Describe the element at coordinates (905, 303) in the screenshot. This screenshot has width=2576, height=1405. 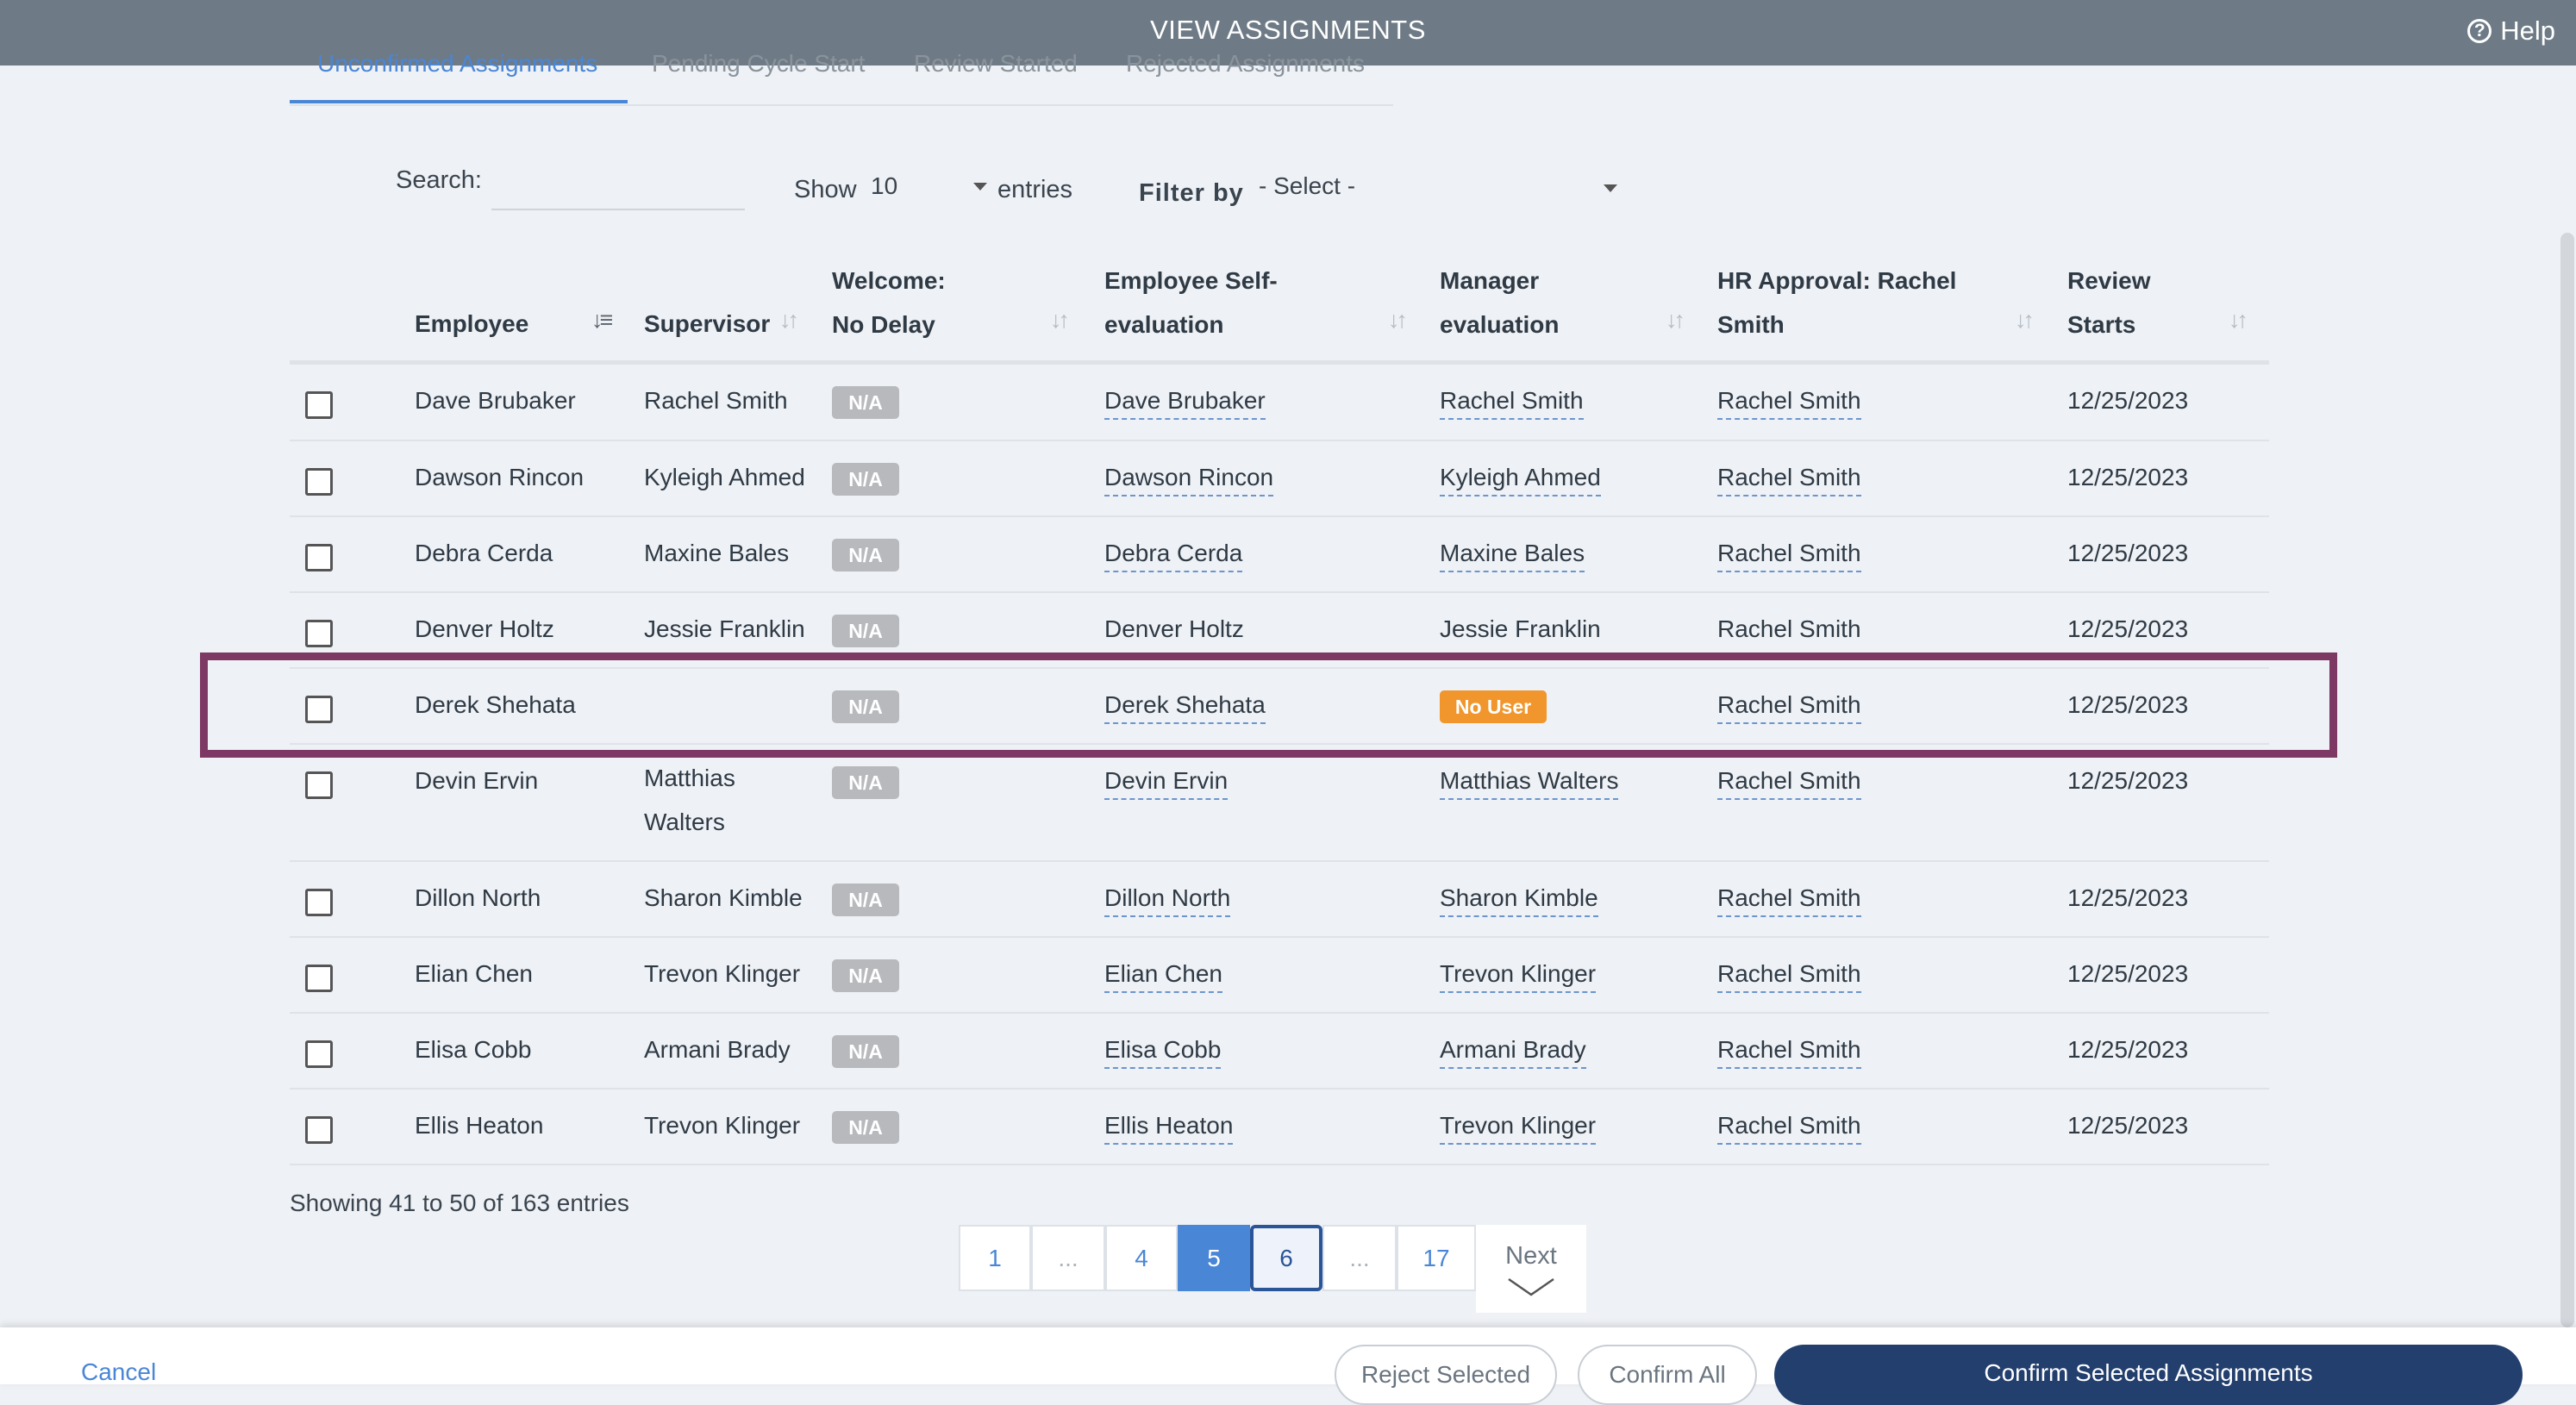
I see `column-header-welcome: Welcome: No Delay` at that location.